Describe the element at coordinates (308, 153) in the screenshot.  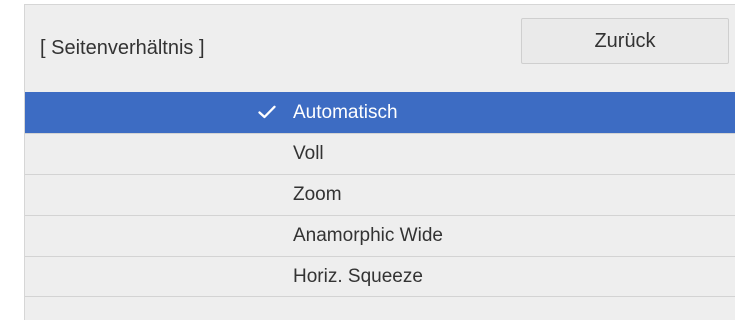
I see `option-label: Voll` at that location.